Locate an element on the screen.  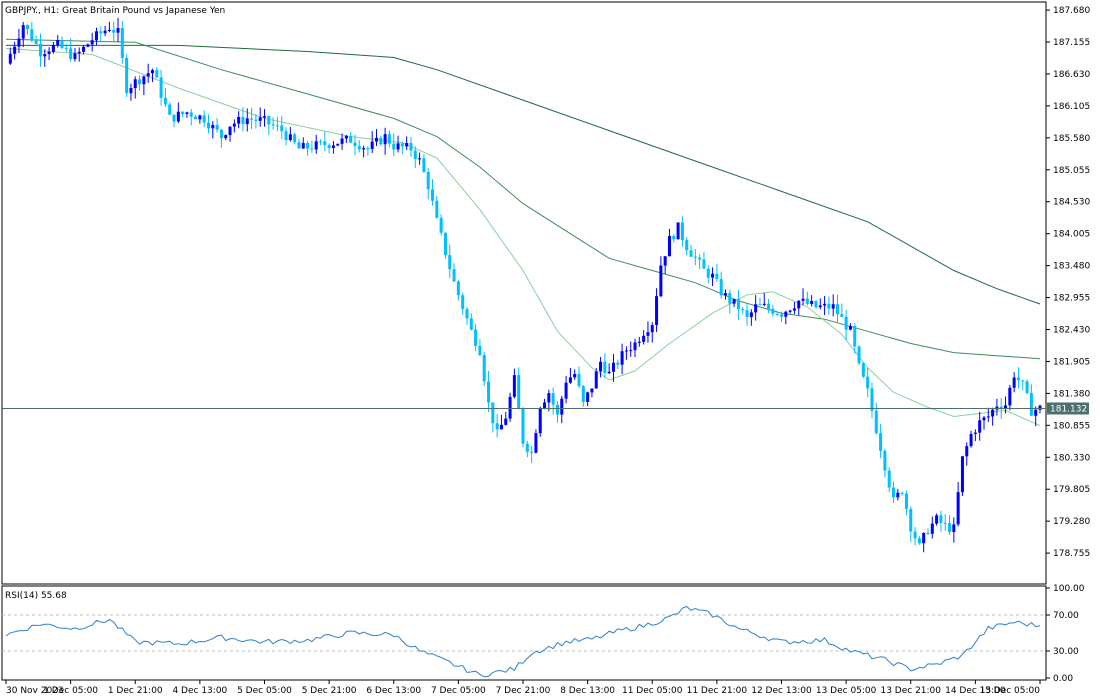
price-tick-label: 187.155 is located at coordinates (1071, 43).